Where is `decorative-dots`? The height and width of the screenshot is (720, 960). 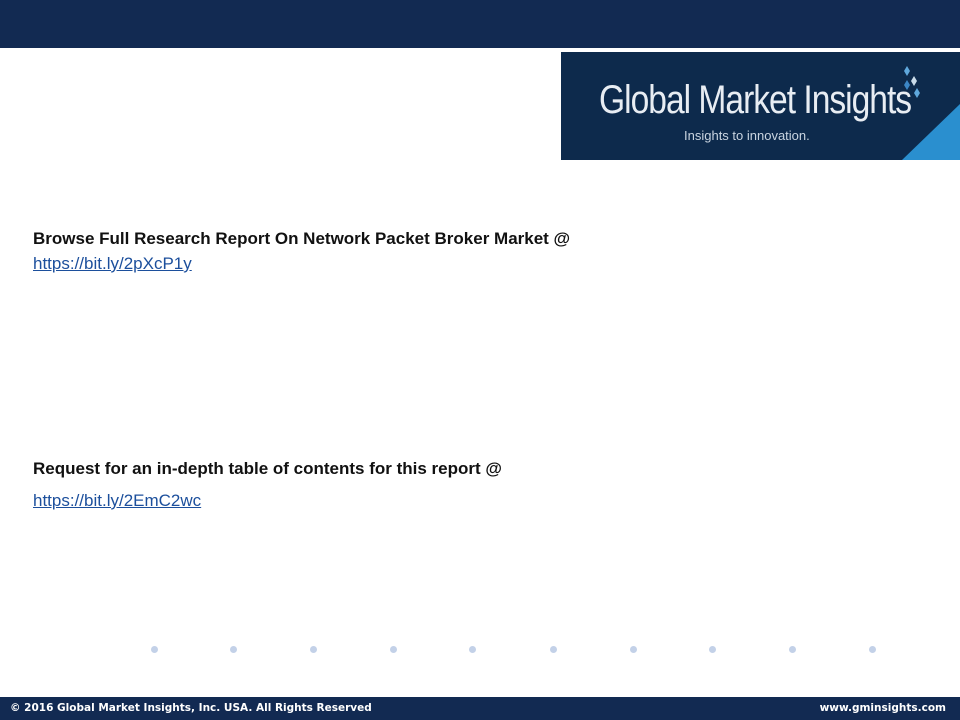 decorative-dots is located at coordinates (480, 650).